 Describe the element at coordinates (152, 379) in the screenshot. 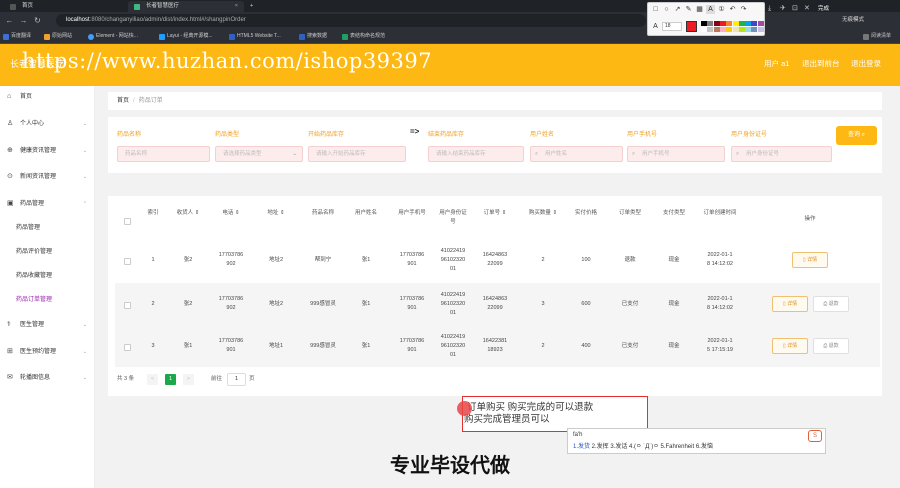

I see `prev-page-button: <` at that location.